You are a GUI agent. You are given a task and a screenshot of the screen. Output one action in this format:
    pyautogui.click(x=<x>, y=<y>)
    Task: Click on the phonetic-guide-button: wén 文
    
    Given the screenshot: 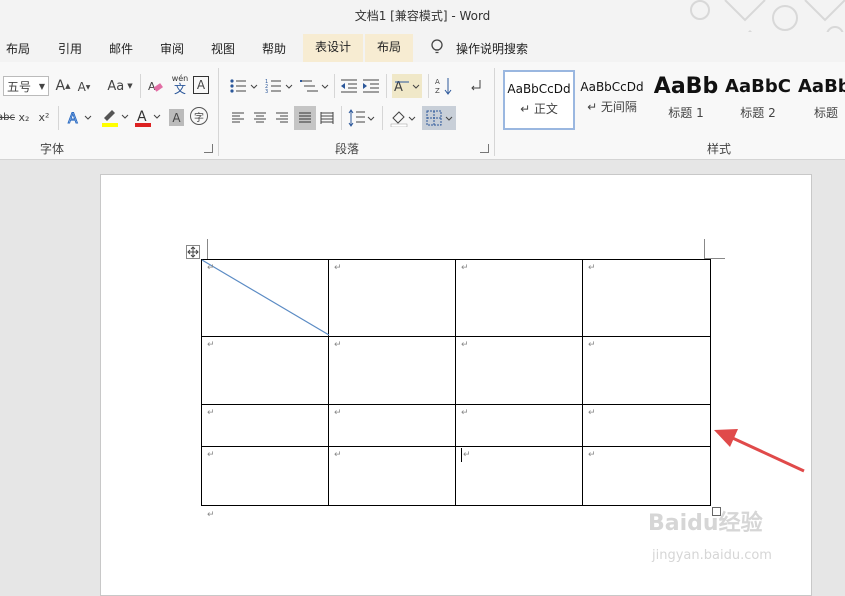 What is the action you would take?
    pyautogui.click(x=180, y=86)
    